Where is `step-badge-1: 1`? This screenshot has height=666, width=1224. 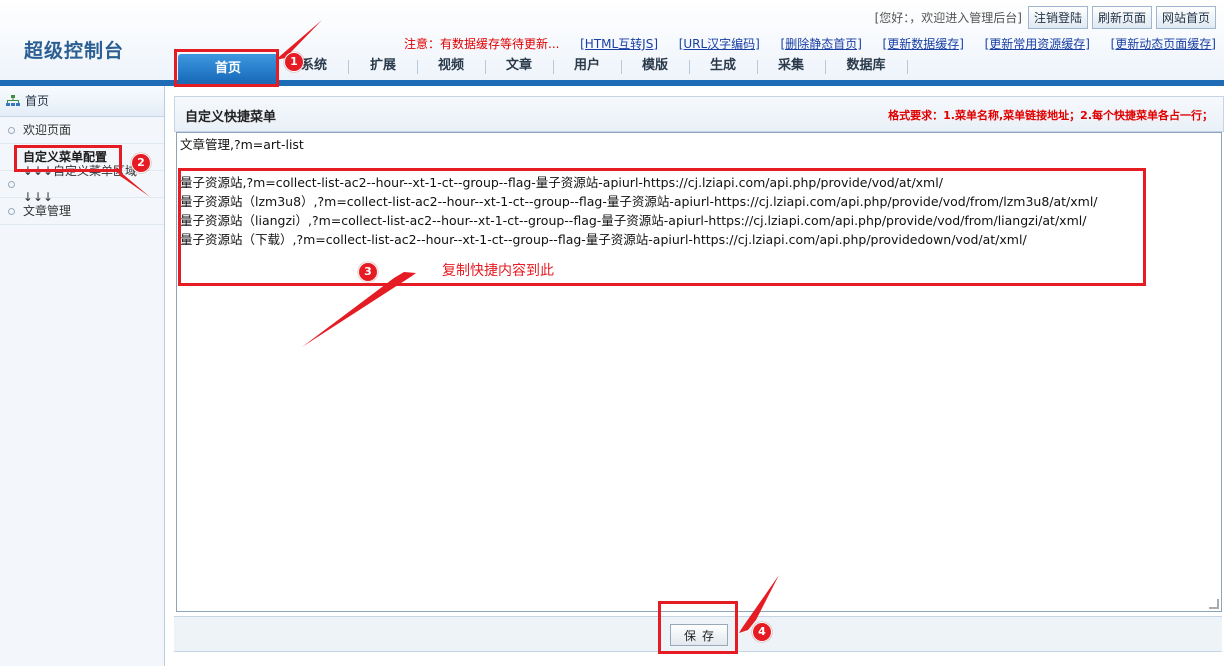
step-badge-1: 1 is located at coordinates (294, 62).